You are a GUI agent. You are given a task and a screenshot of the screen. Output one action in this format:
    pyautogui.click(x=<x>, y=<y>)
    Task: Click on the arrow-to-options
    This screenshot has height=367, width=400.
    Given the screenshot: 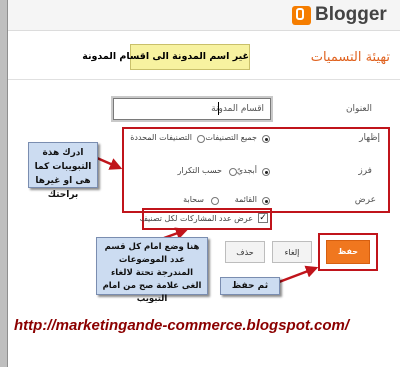 What is the action you would take?
    pyautogui.click(x=109, y=163)
    